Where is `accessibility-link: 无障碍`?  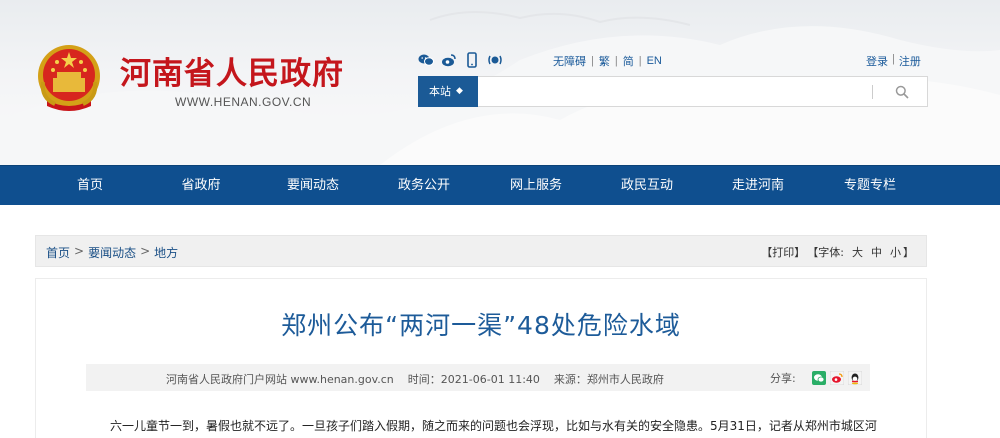
accessibility-link: 无障碍 is located at coordinates (569, 61).